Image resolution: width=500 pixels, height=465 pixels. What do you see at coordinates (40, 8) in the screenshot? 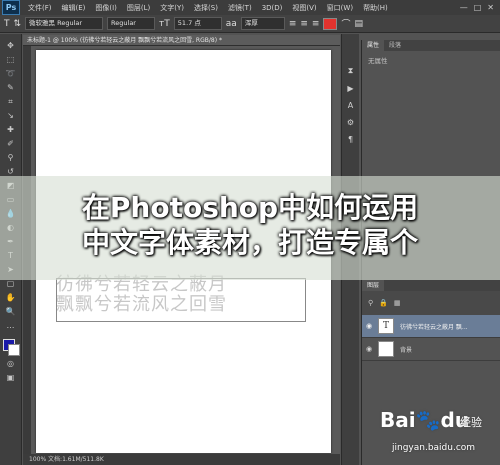
I see `menu-file: 文件(F)` at bounding box center [40, 8].